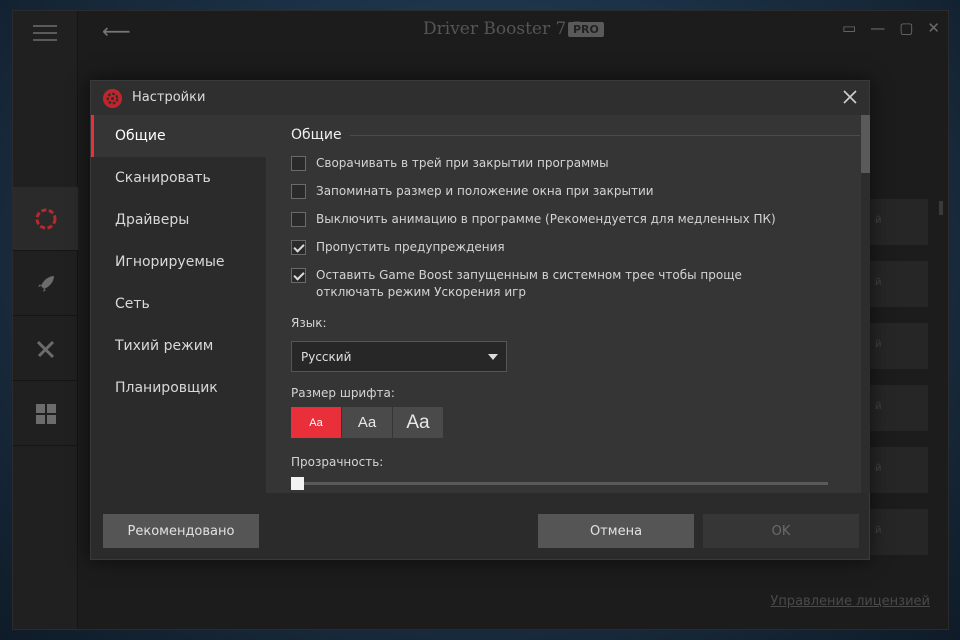  Describe the element at coordinates (503, 29) in the screenshot. I see `app-title: Driver Booster 7.5` at that location.